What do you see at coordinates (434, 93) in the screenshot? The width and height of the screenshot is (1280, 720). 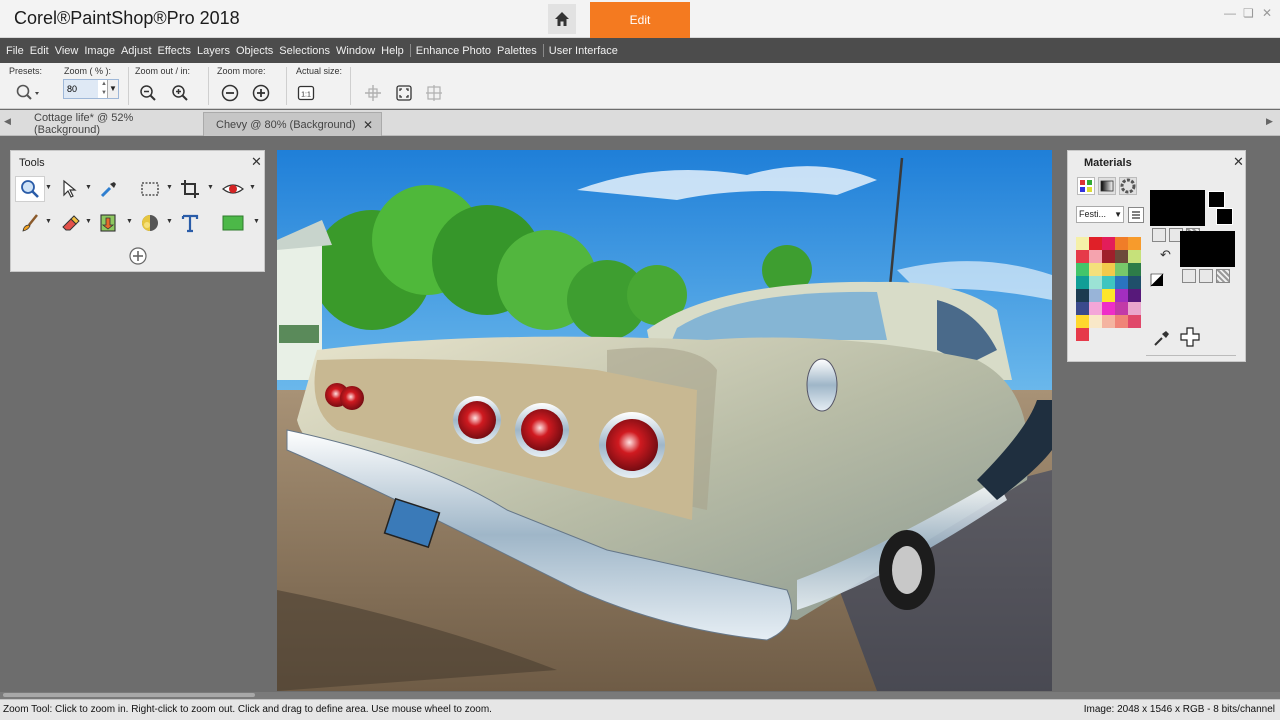 I see `fit-selection-button` at bounding box center [434, 93].